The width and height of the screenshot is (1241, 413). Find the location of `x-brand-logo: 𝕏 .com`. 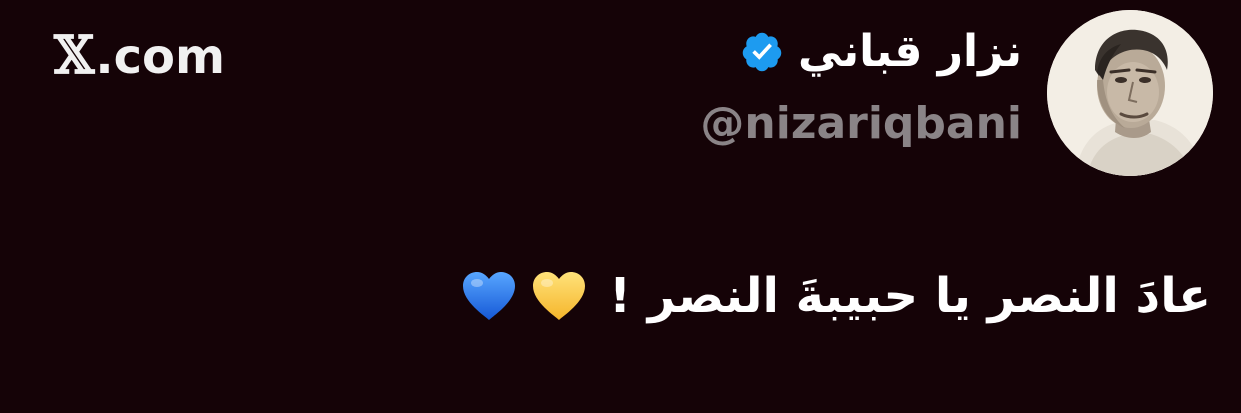

x-brand-logo: 𝕏 .com is located at coordinates (139, 56).